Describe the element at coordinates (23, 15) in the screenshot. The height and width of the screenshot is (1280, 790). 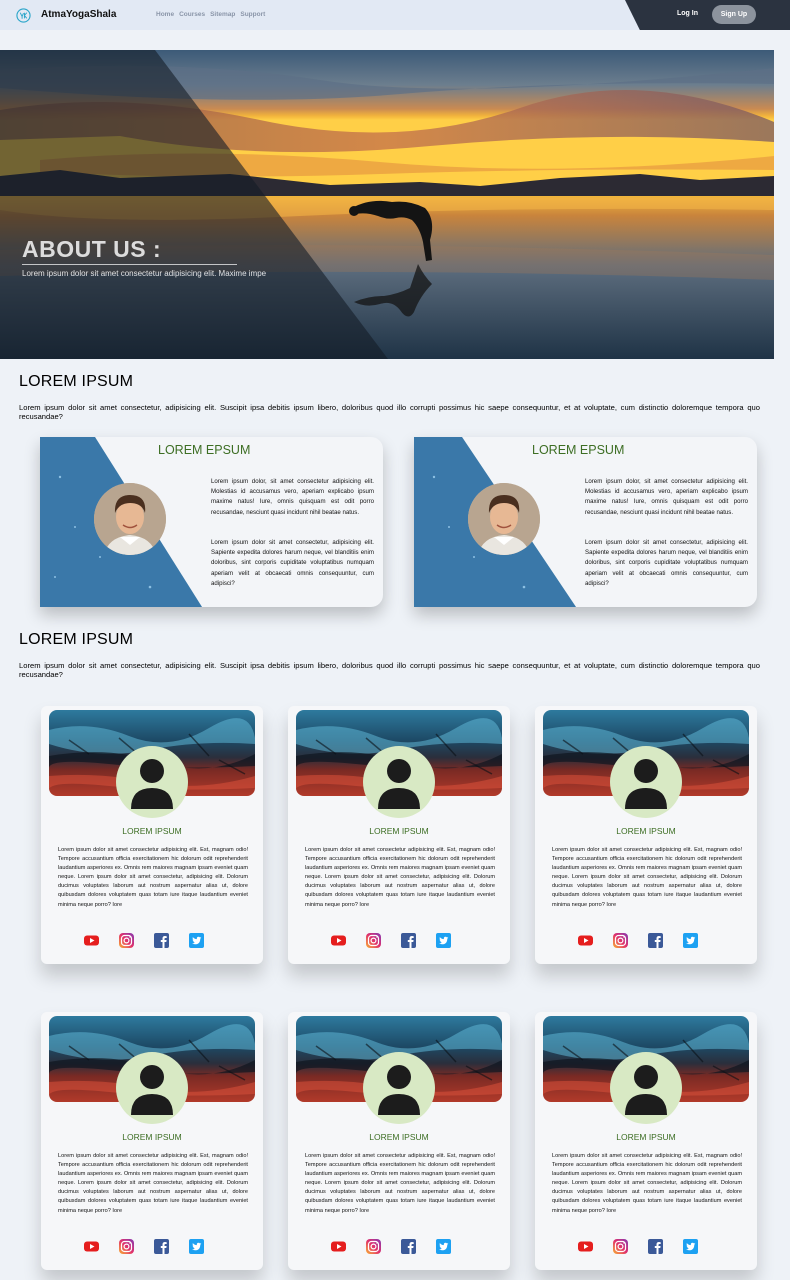
I see `logo-icon` at that location.